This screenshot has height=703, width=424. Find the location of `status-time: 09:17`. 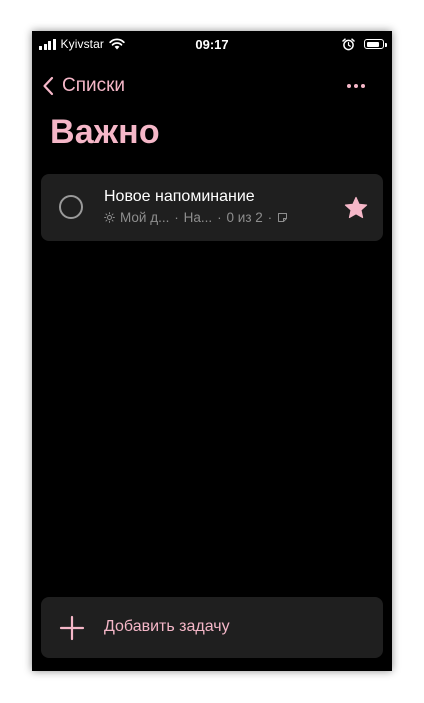

status-time: 09:17 is located at coordinates (212, 44).